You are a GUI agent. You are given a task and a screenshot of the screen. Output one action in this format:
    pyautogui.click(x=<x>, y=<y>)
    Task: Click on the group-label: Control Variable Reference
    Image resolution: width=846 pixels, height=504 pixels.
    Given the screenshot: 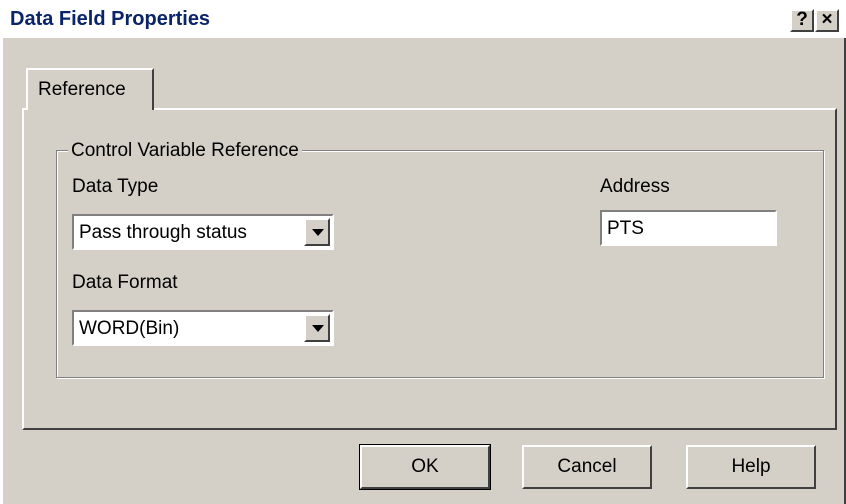 What is the action you would take?
    pyautogui.click(x=185, y=151)
    